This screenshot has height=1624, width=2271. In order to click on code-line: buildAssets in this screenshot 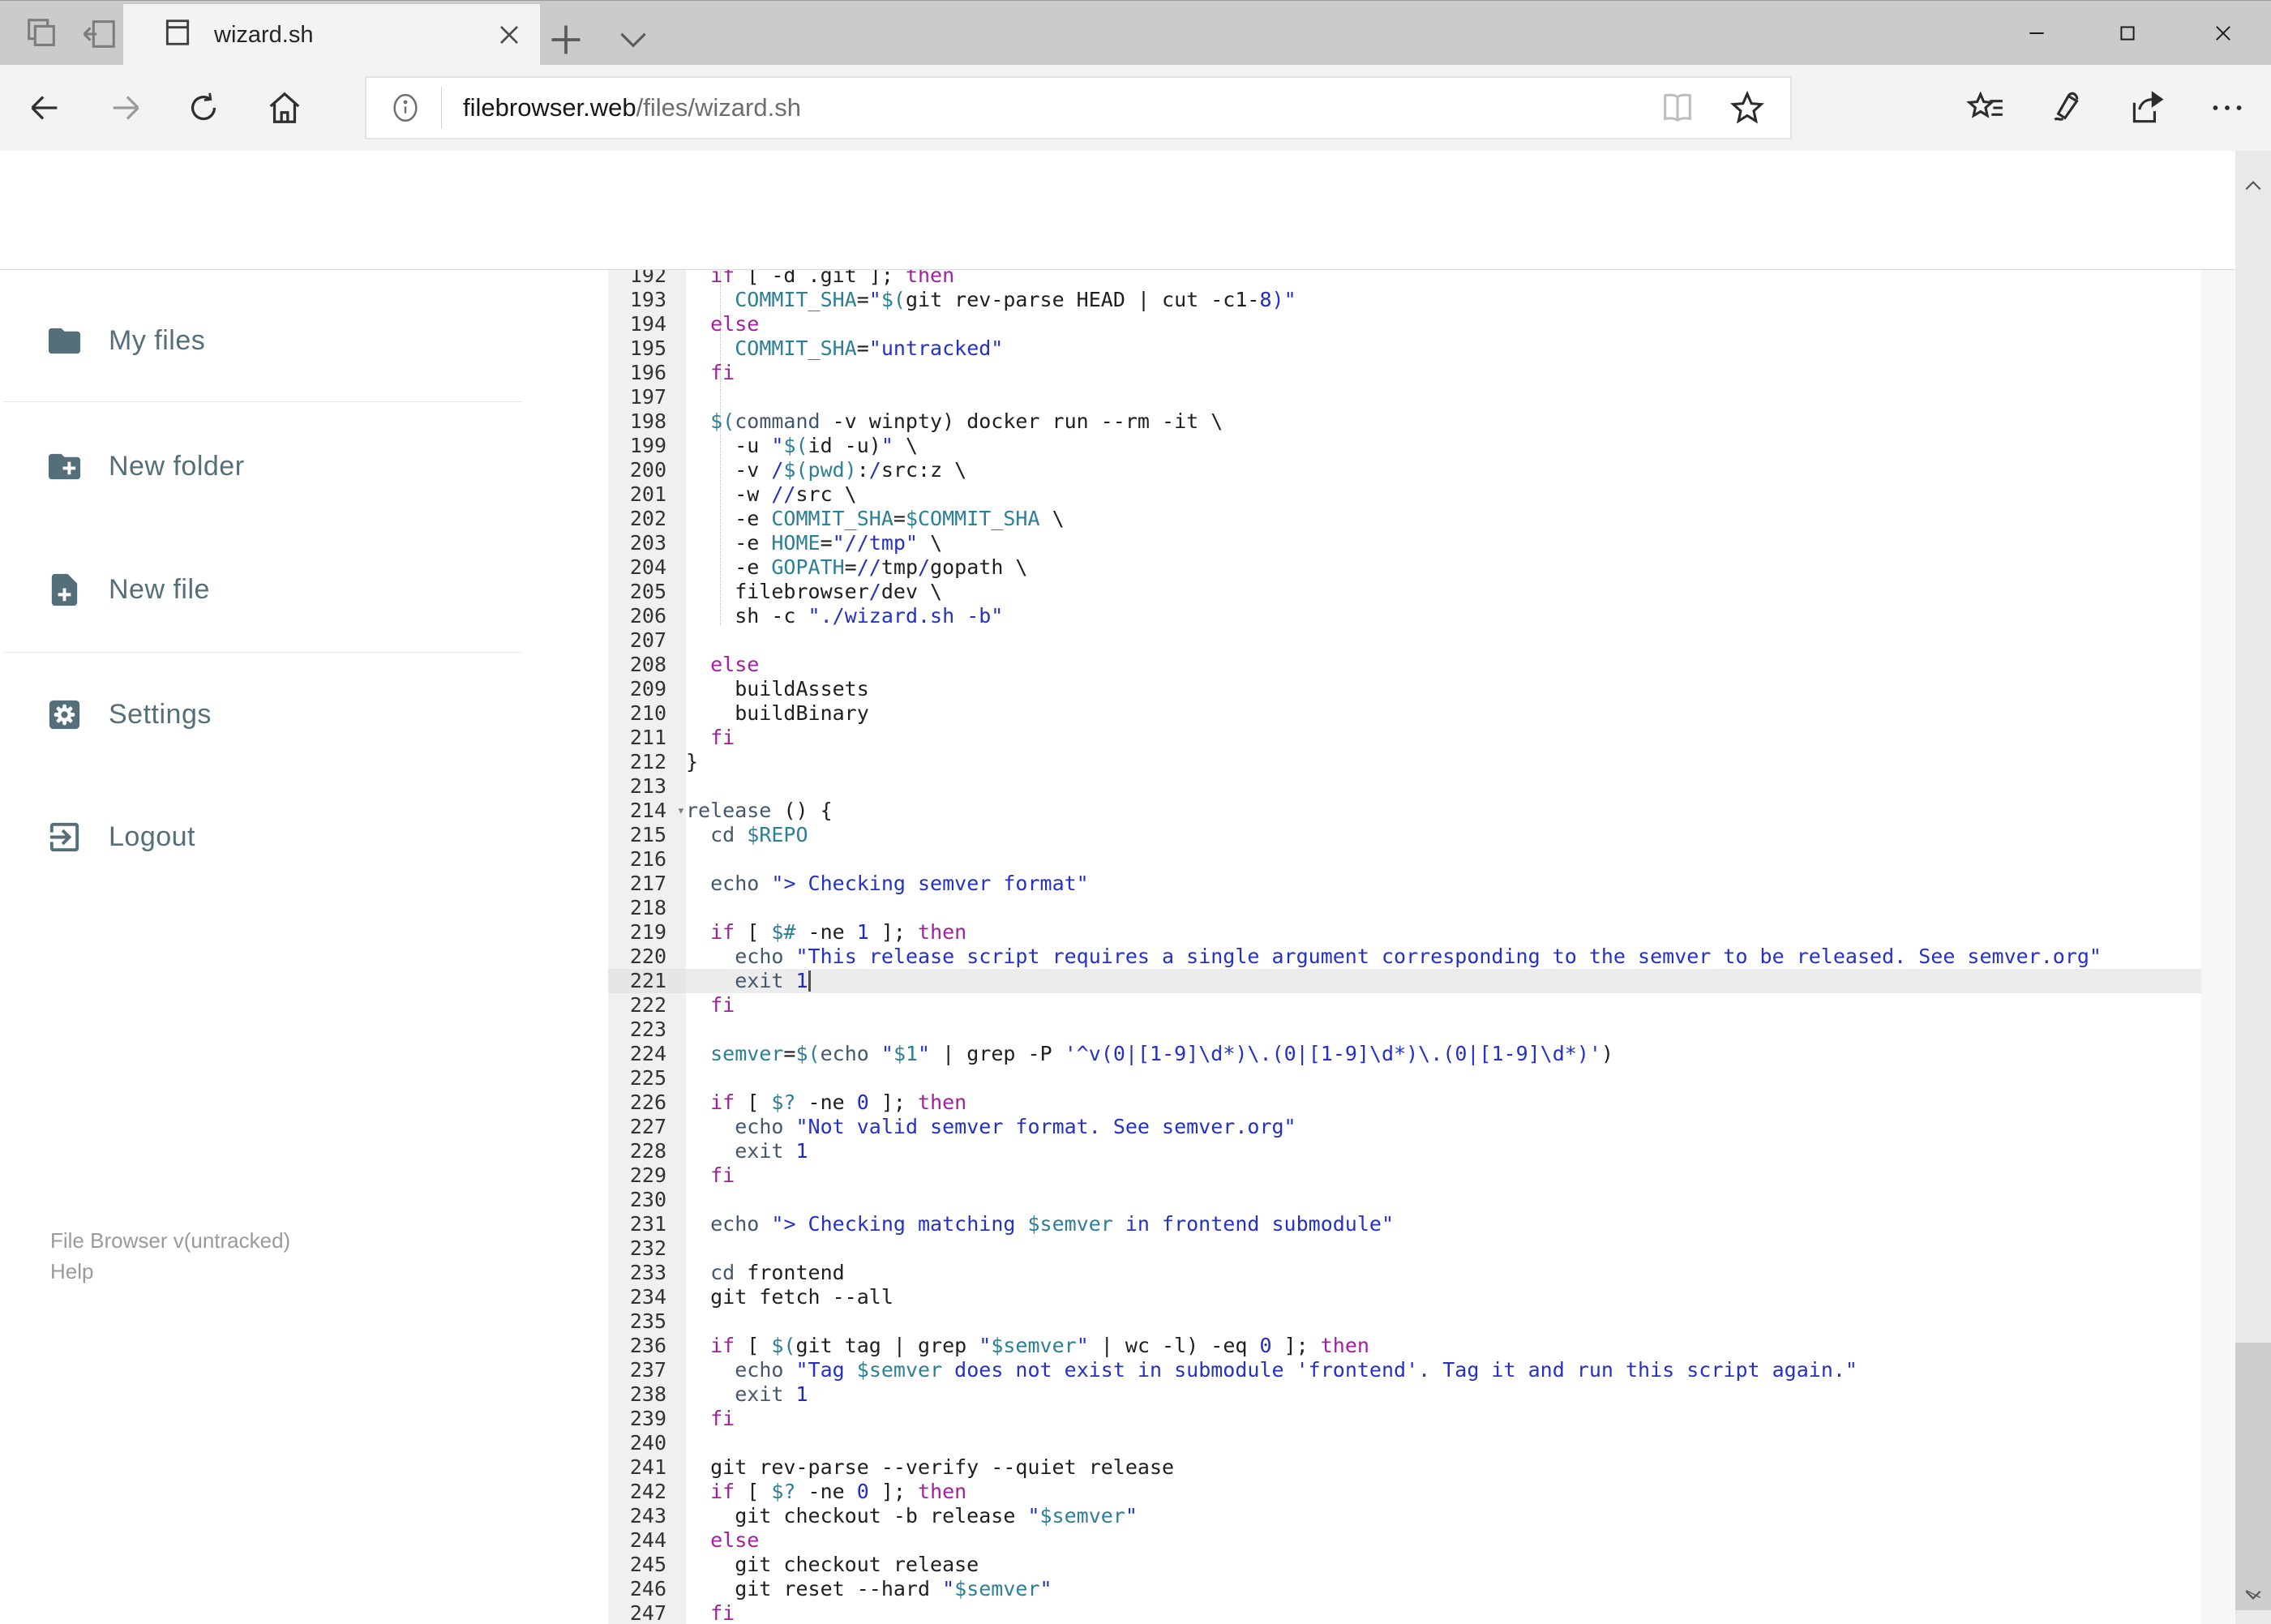, I will do `click(1444, 689)`.